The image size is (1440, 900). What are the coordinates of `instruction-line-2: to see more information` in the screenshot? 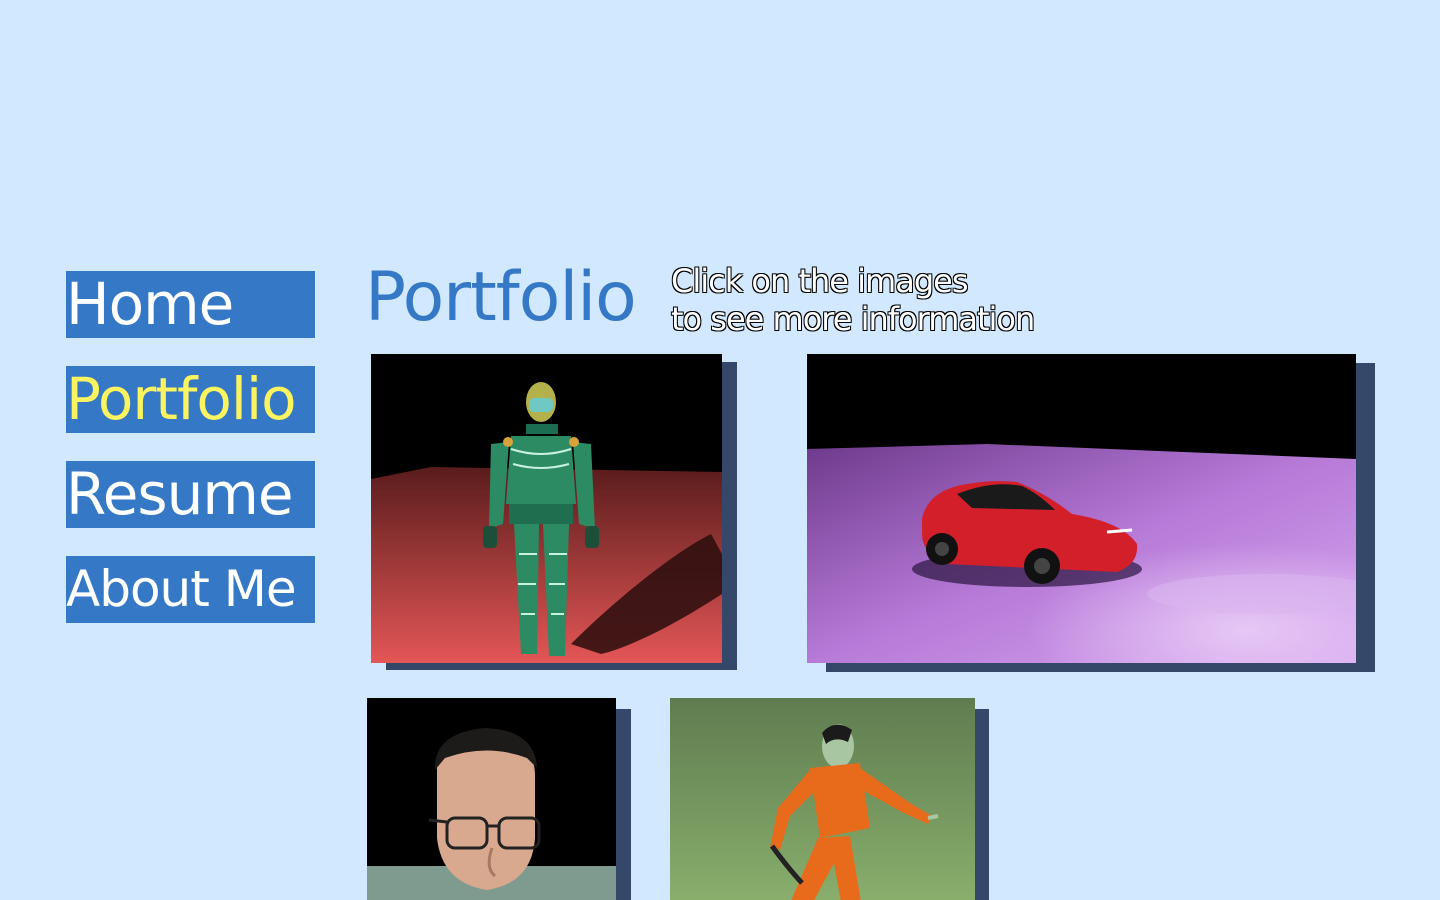 It's located at (853, 319).